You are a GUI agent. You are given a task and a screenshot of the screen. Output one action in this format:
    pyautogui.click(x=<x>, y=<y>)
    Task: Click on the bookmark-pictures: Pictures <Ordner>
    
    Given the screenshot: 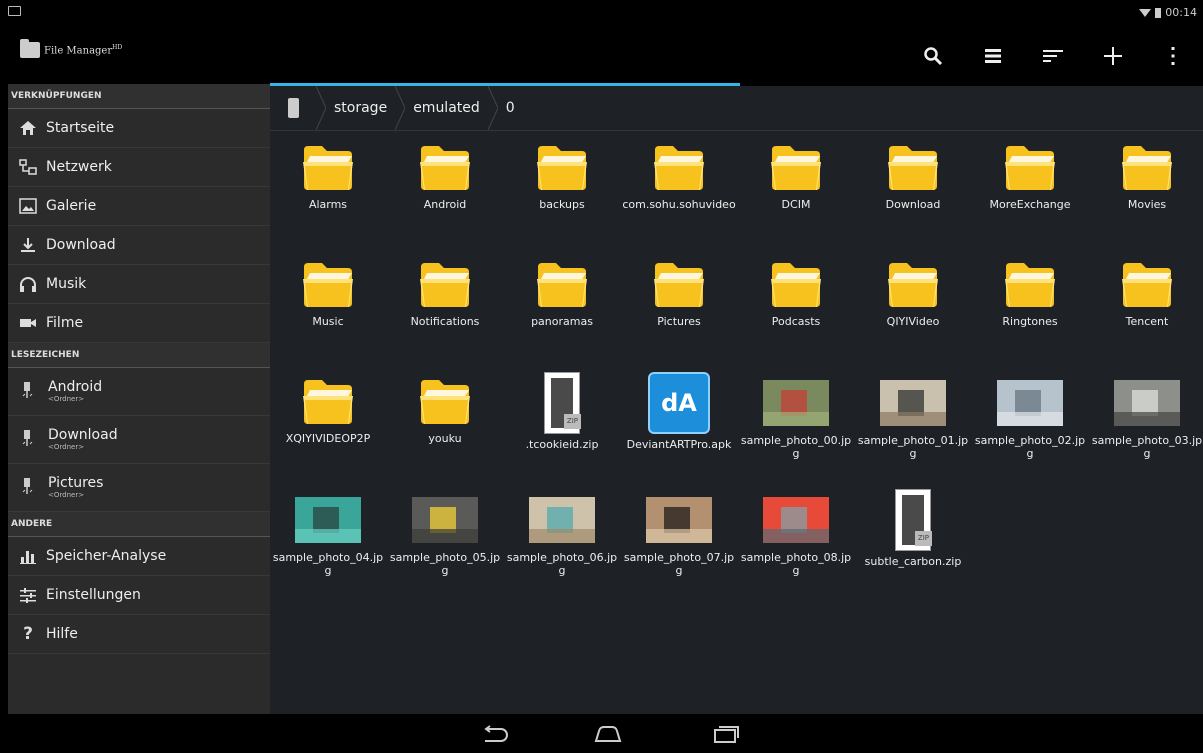 What is the action you would take?
    pyautogui.click(x=139, y=488)
    